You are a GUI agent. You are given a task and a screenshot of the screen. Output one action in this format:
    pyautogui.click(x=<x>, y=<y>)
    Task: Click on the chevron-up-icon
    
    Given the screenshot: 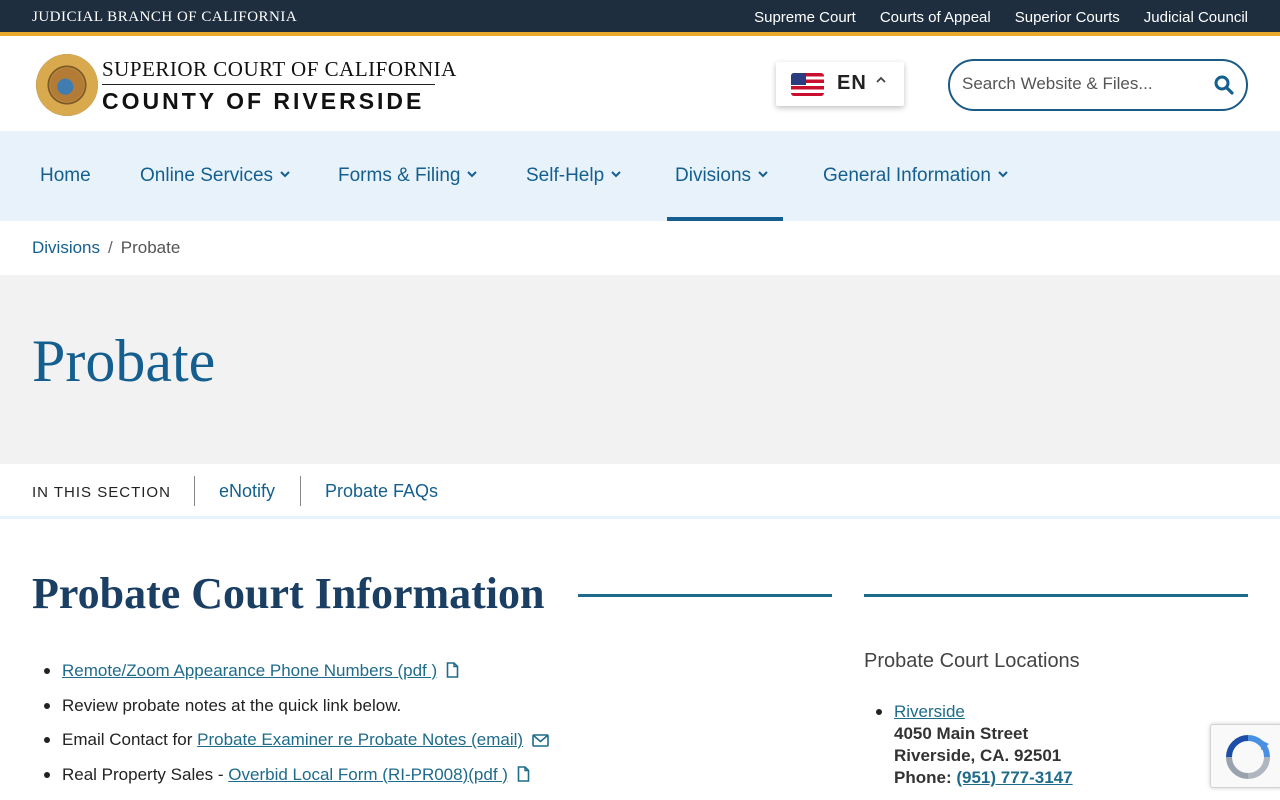 What is the action you would take?
    pyautogui.click(x=881, y=81)
    